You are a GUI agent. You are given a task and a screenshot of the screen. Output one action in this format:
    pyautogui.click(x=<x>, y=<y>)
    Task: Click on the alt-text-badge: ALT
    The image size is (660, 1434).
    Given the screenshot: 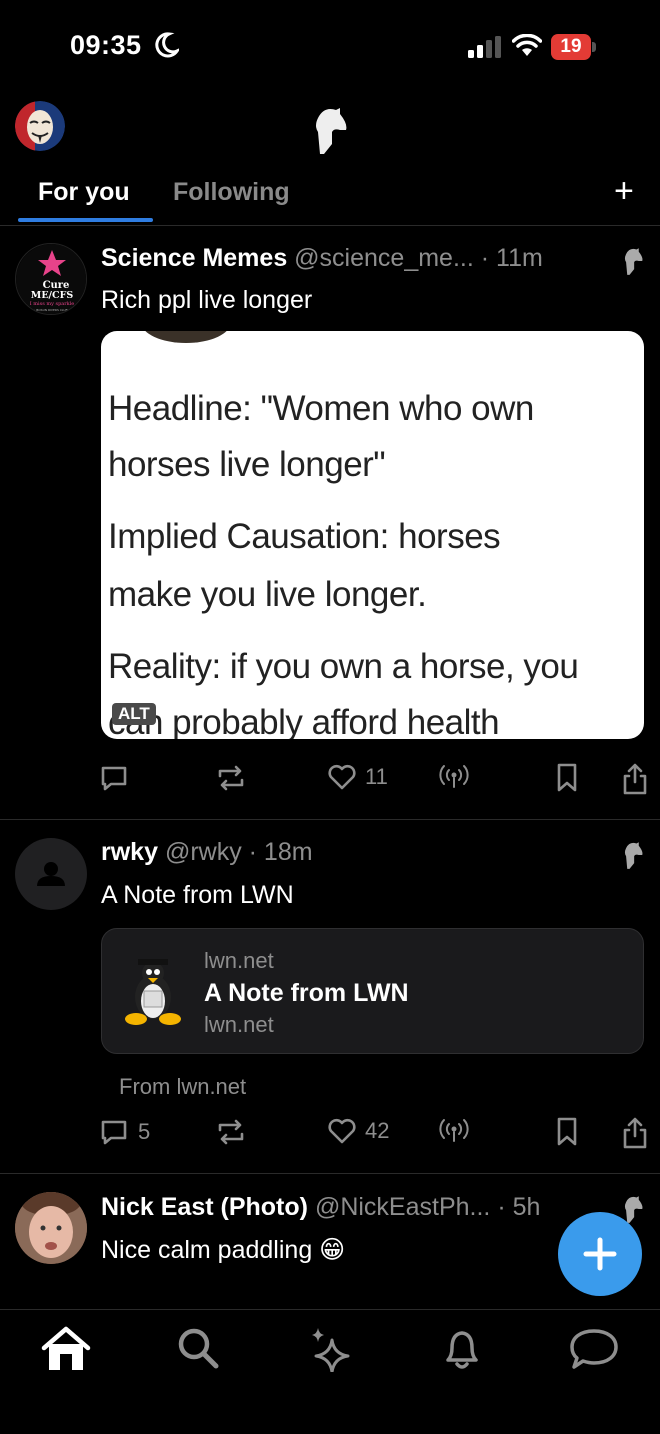 What is the action you would take?
    pyautogui.click(x=134, y=714)
    